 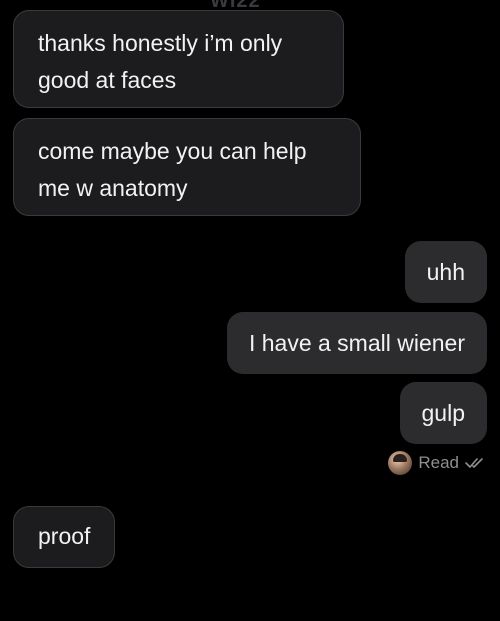 I want to click on double-check-icon, so click(x=474, y=463).